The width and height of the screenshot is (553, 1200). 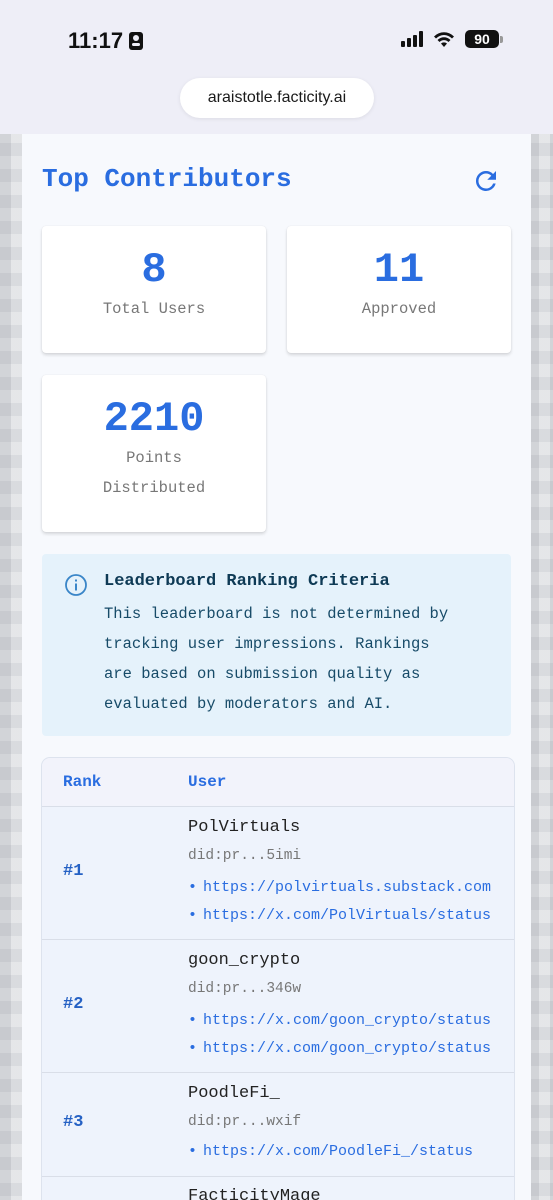 I want to click on user-did: did:pr...5imi, so click(x=245, y=856).